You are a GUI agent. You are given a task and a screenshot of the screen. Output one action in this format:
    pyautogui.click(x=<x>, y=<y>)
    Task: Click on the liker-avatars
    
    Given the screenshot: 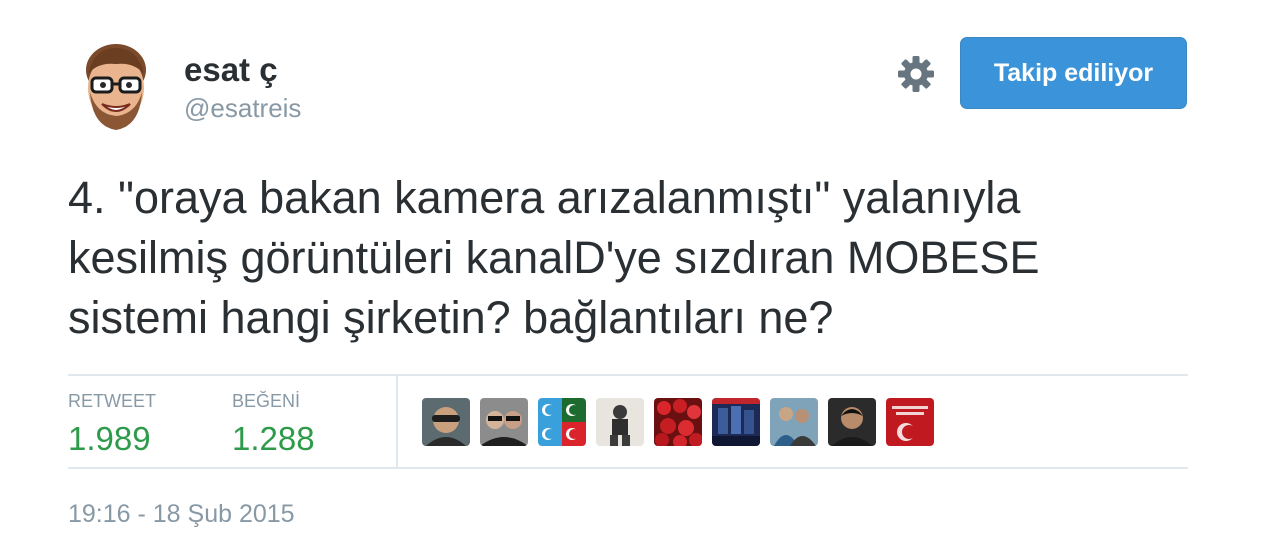 What is the action you would take?
    pyautogui.click(x=678, y=422)
    